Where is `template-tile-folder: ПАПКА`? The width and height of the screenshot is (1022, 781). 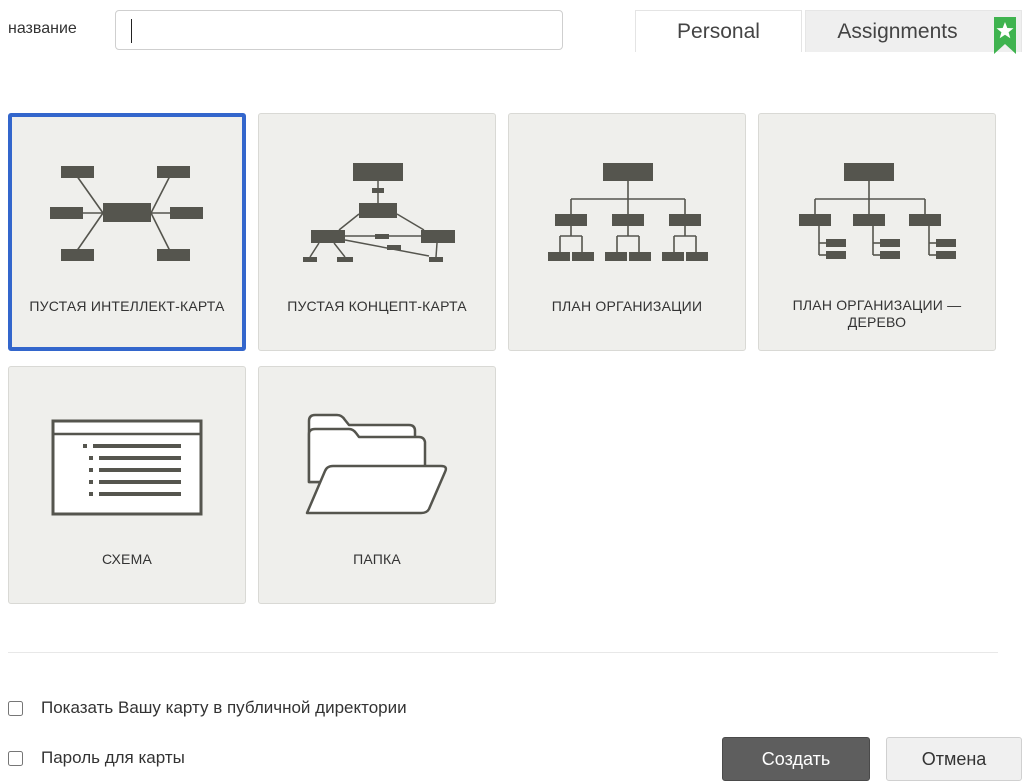 template-tile-folder: ПАПКА is located at coordinates (377, 485).